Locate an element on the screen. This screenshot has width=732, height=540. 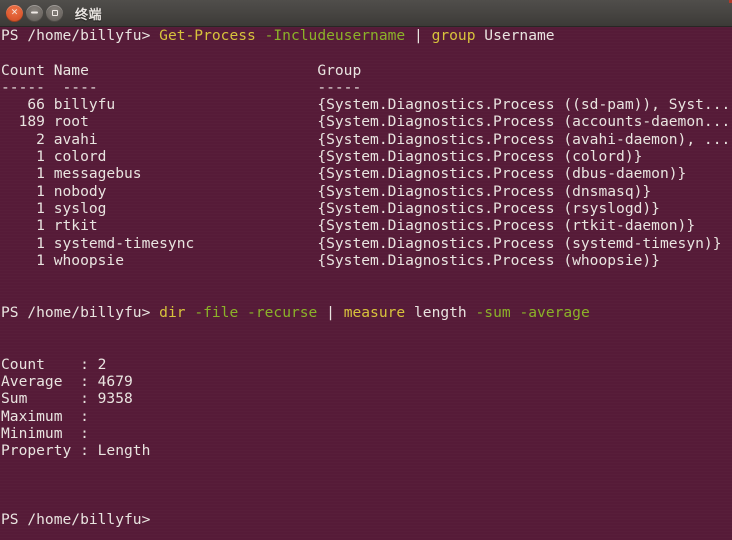
table-cell-count-name: 1 whoopsie is located at coordinates (159, 260).